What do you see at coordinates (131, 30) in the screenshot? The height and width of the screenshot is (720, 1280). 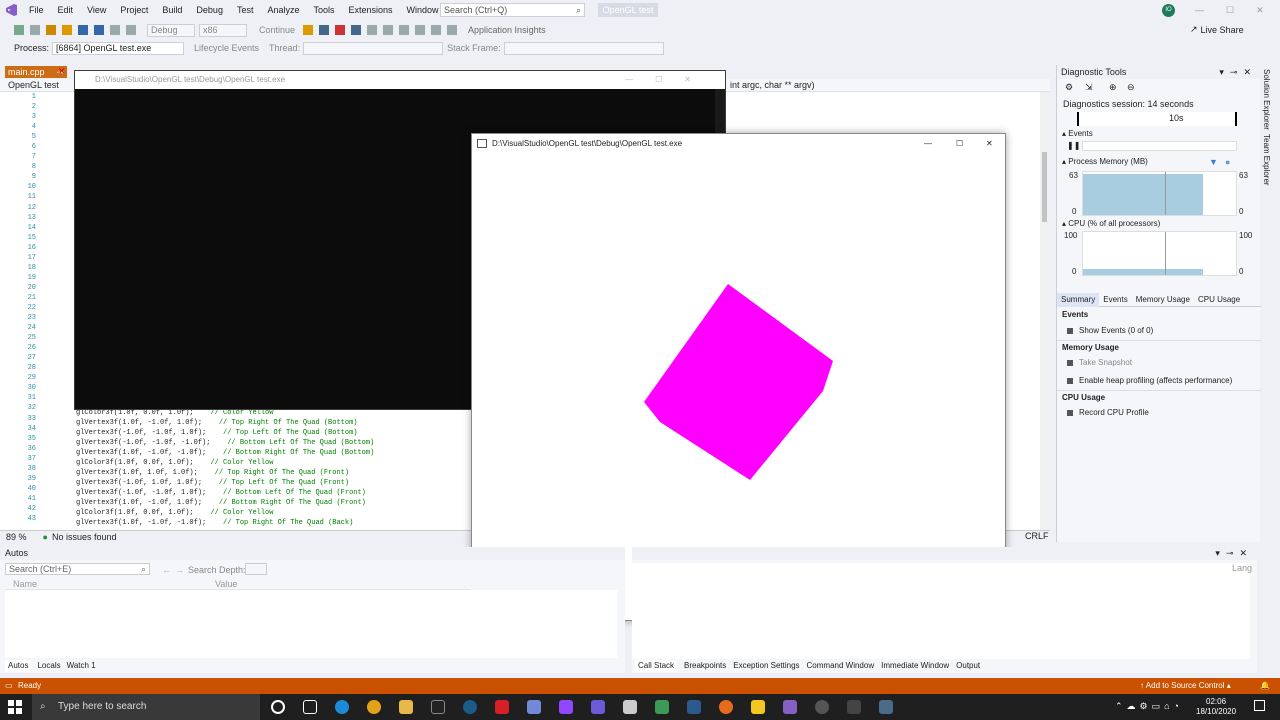 I see `redo-icon` at bounding box center [131, 30].